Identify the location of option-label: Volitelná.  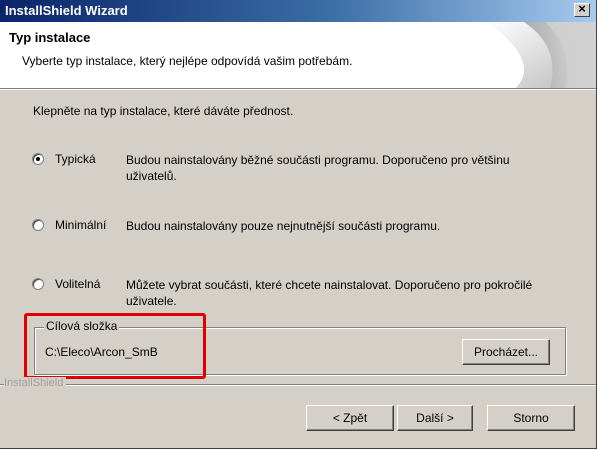
(77, 284).